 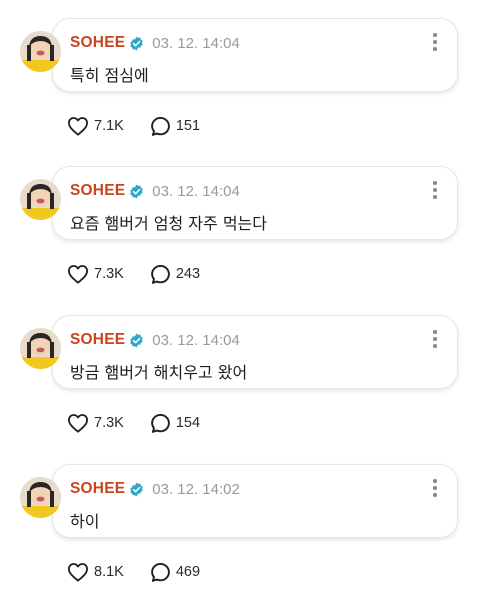 I want to click on like-button: 8.1K, so click(x=95, y=572).